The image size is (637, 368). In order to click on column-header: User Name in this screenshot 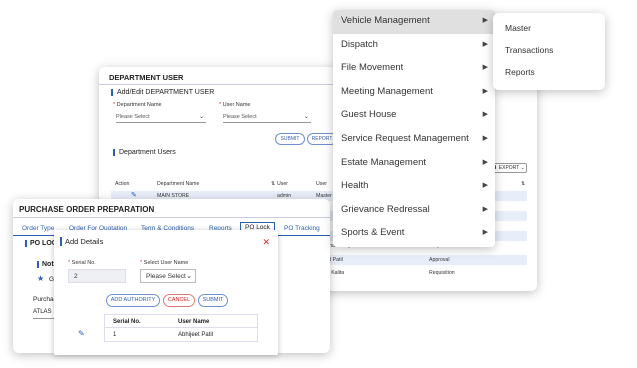, I will do `click(194, 322)`.